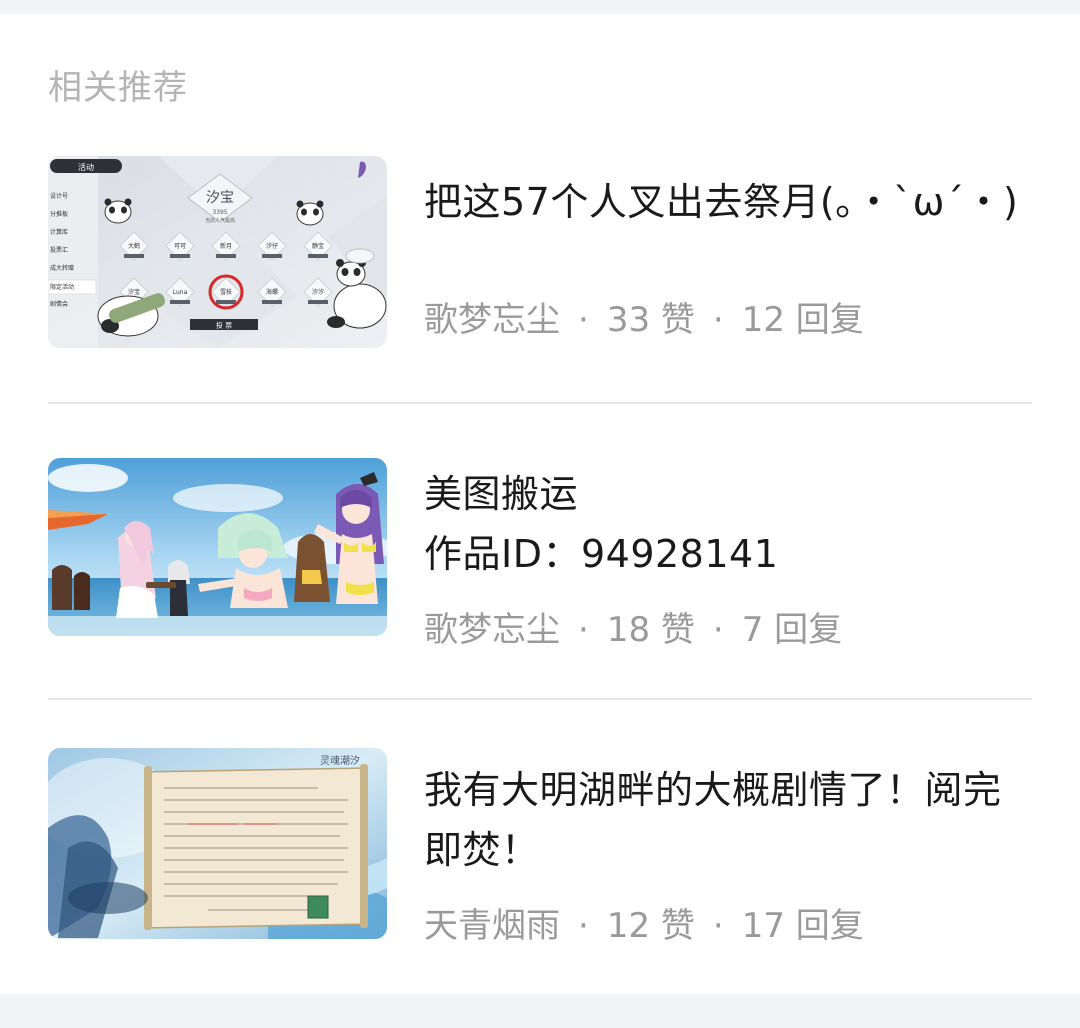 Image resolution: width=1080 pixels, height=1028 pixels. What do you see at coordinates (318, 246) in the screenshot?
I see `svg-text: 静宝` at bounding box center [318, 246].